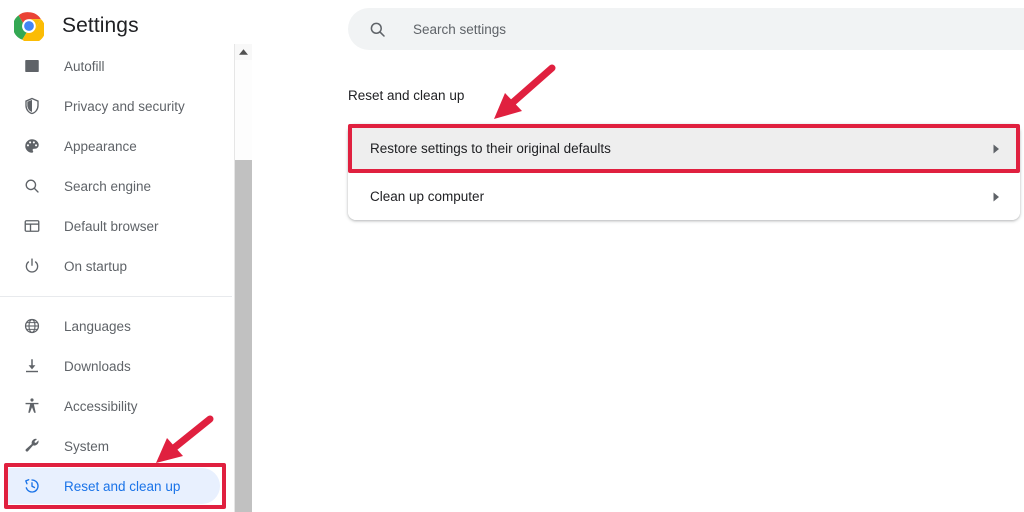  Describe the element at coordinates (459, 29) in the screenshot. I see `search-input-placeholder: Search settings` at that location.